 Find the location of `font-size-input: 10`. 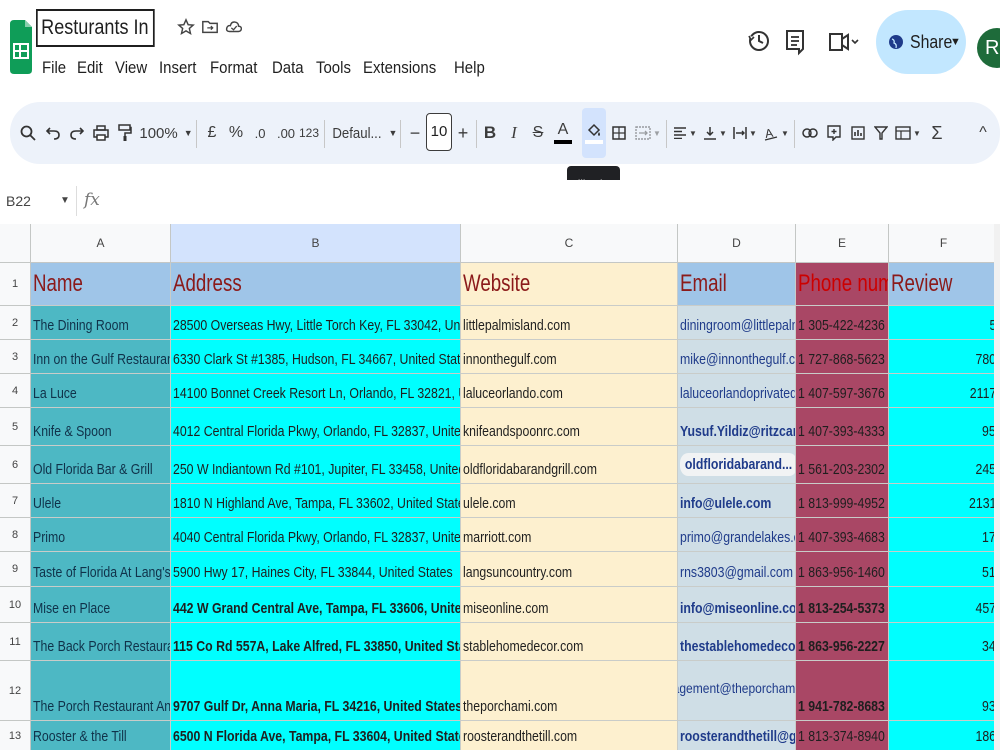

font-size-input: 10 is located at coordinates (439, 132).